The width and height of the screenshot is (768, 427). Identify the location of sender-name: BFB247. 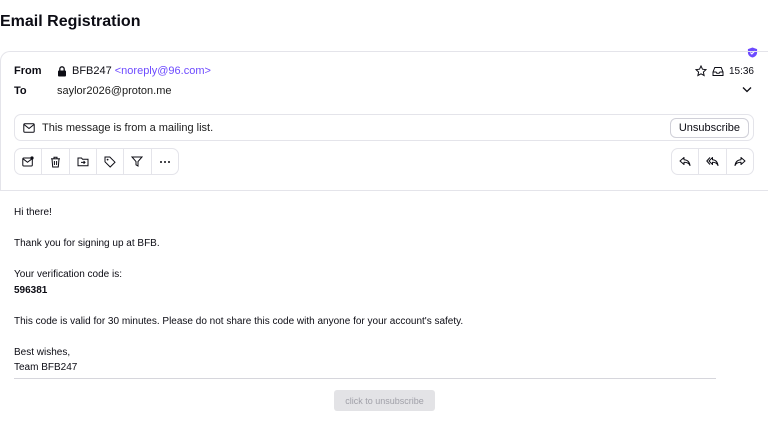
(92, 71).